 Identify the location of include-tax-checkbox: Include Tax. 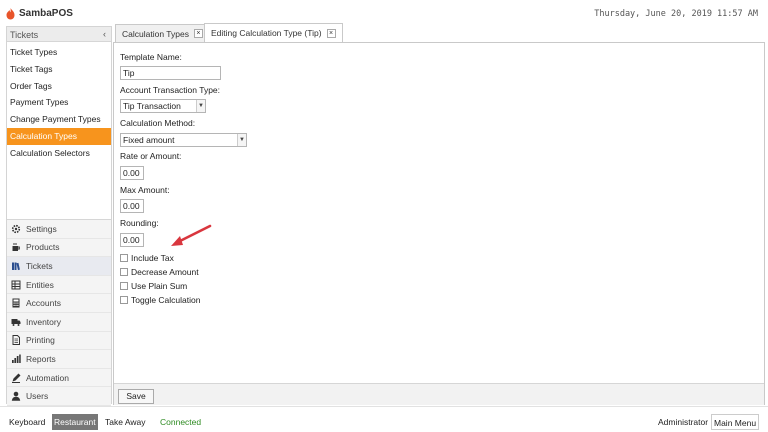
(147, 258).